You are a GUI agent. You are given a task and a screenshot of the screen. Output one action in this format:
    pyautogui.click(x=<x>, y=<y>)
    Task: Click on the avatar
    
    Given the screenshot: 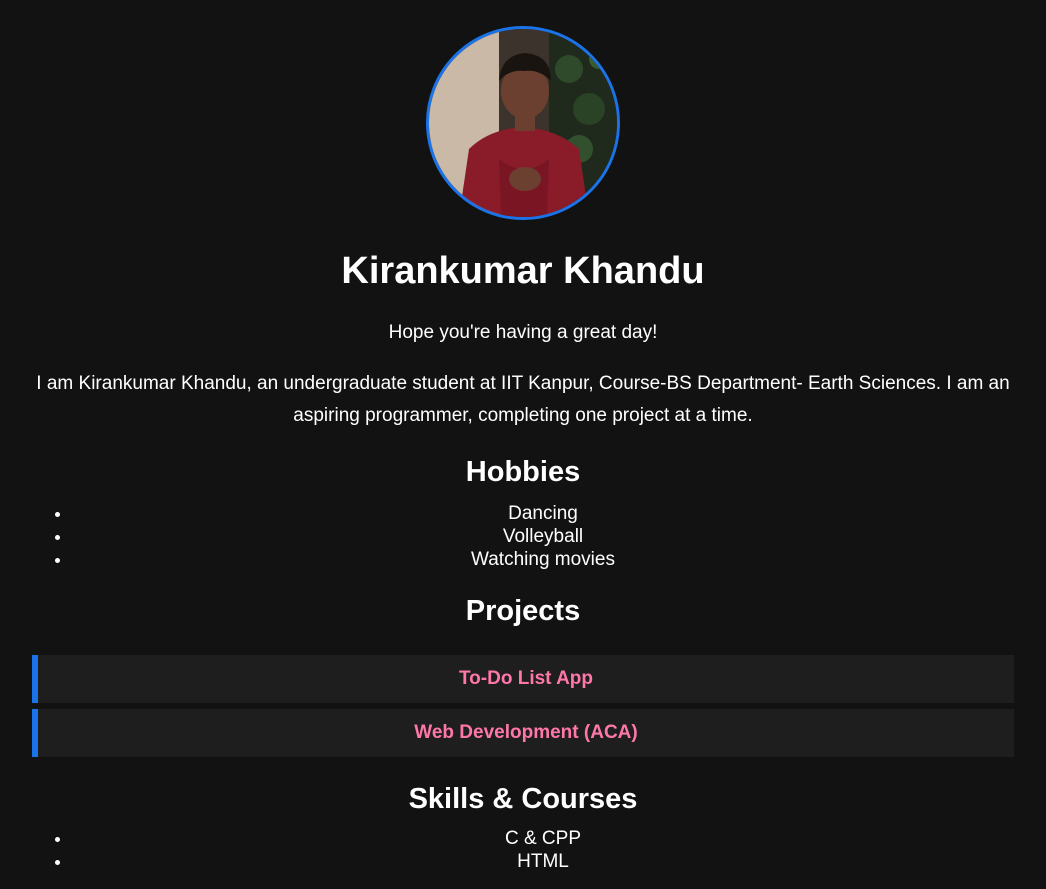 What is the action you would take?
    pyautogui.click(x=523, y=123)
    